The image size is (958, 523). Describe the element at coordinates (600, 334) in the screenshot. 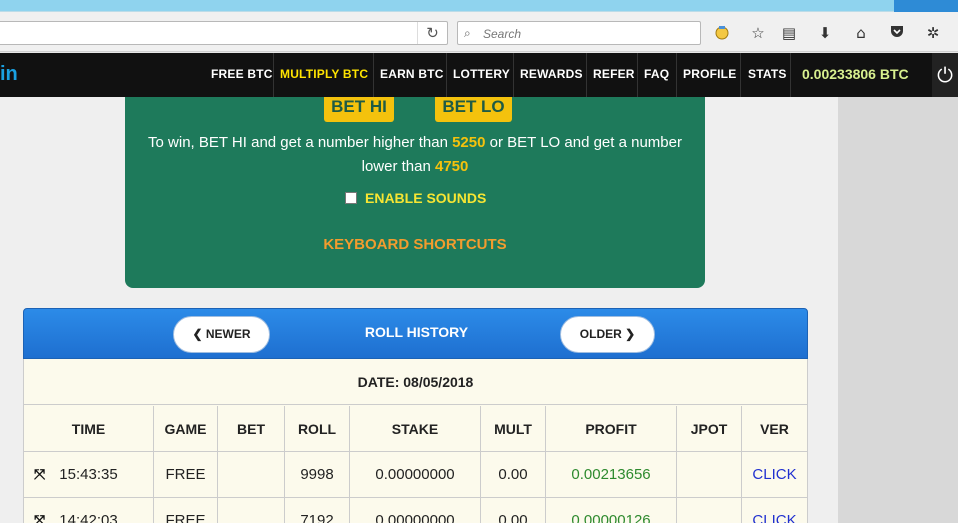

I see `older-label: OLDER` at that location.